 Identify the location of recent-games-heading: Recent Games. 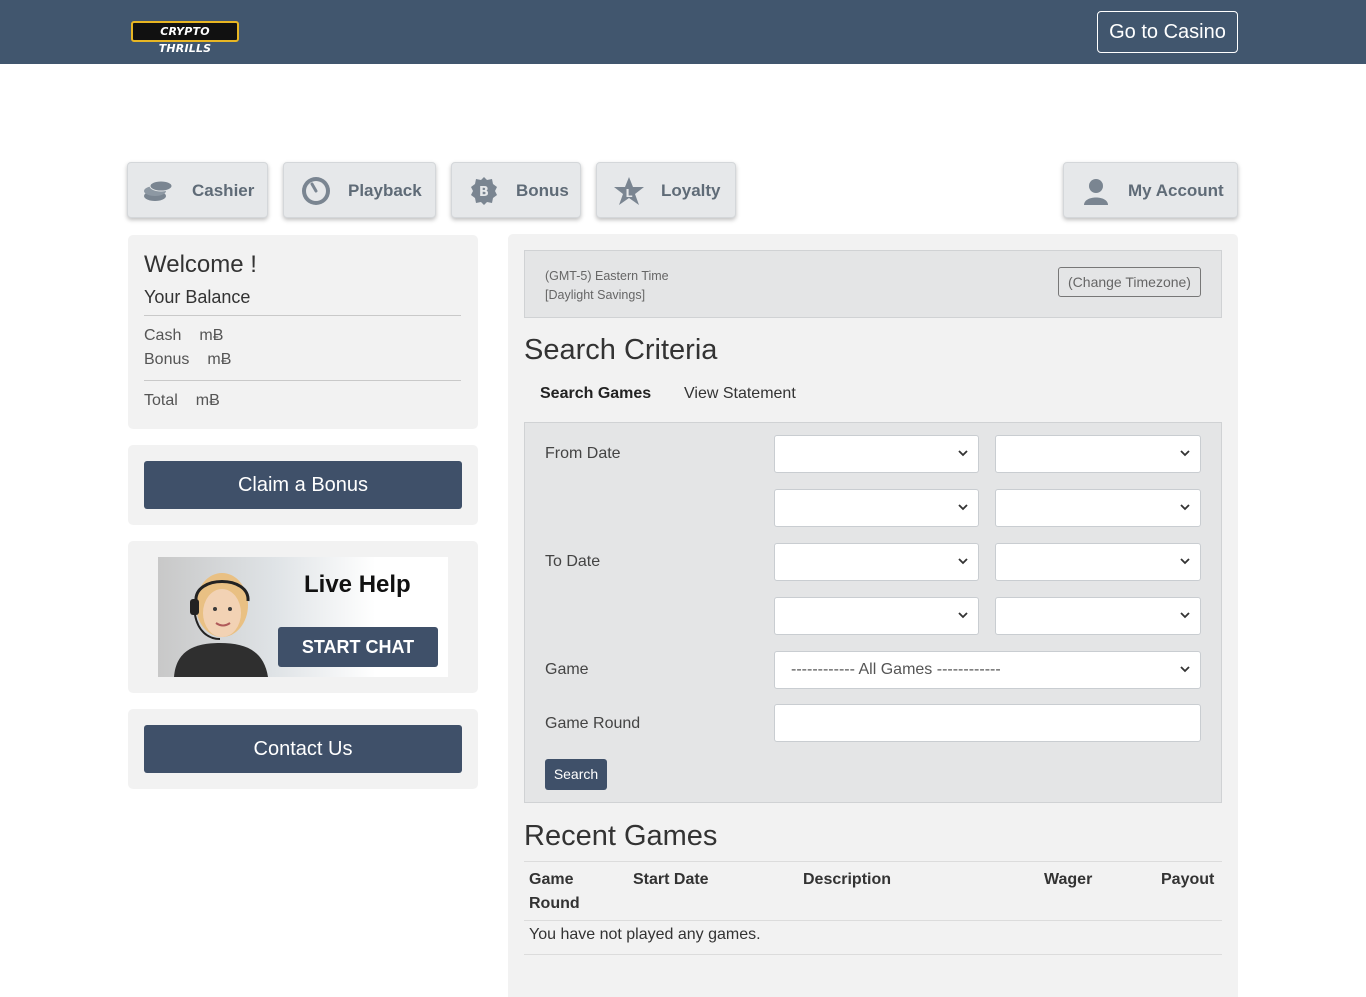
(621, 836).